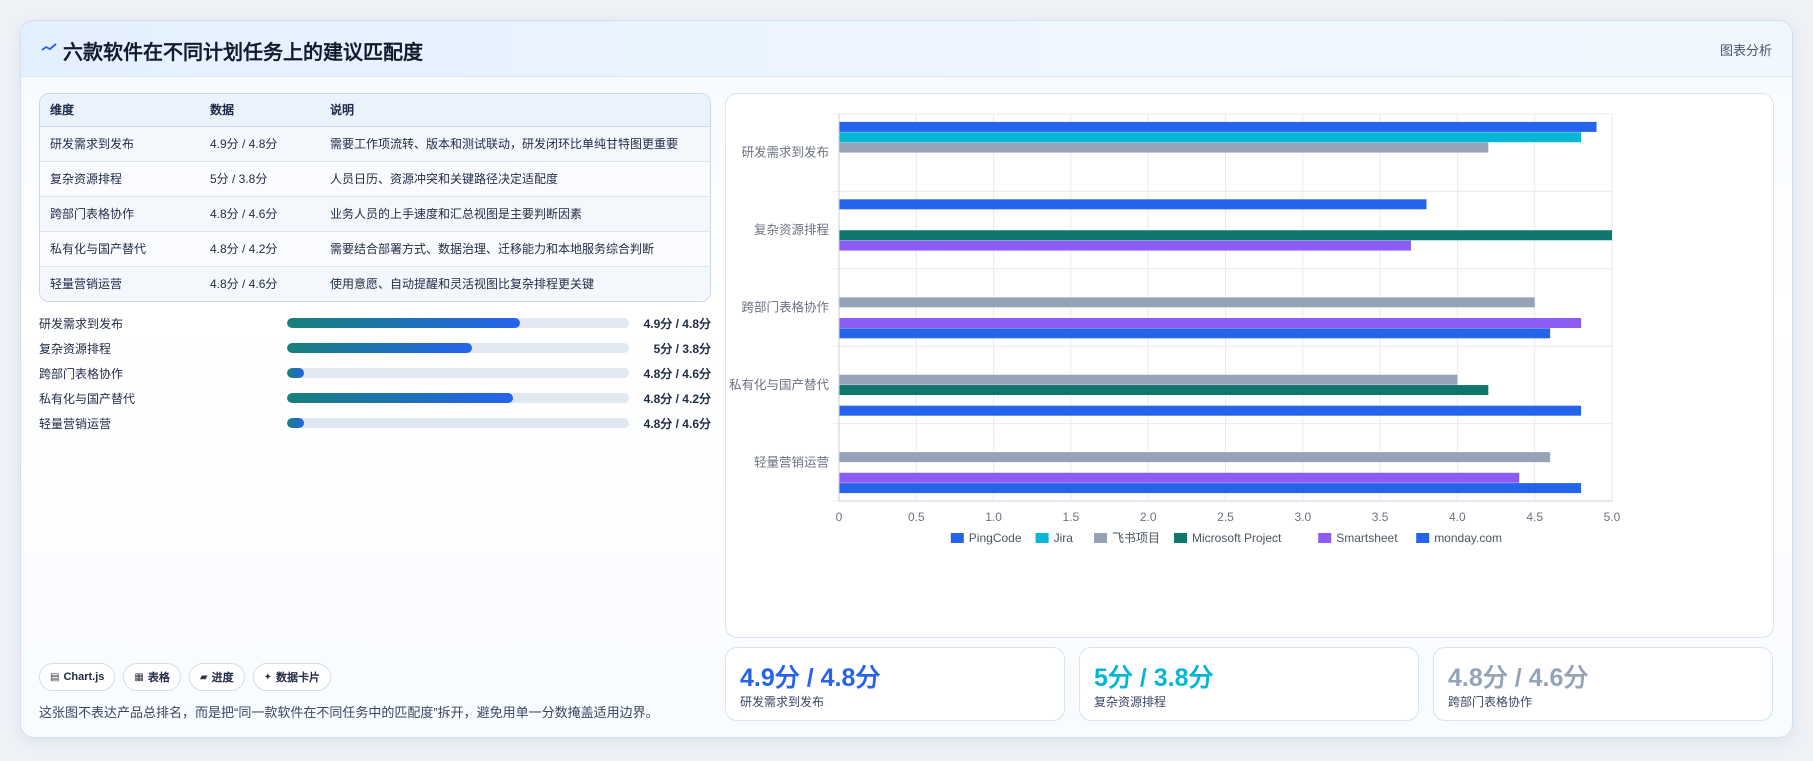  What do you see at coordinates (993, 517) in the screenshot?
I see `x-tick-label: 1.0` at bounding box center [993, 517].